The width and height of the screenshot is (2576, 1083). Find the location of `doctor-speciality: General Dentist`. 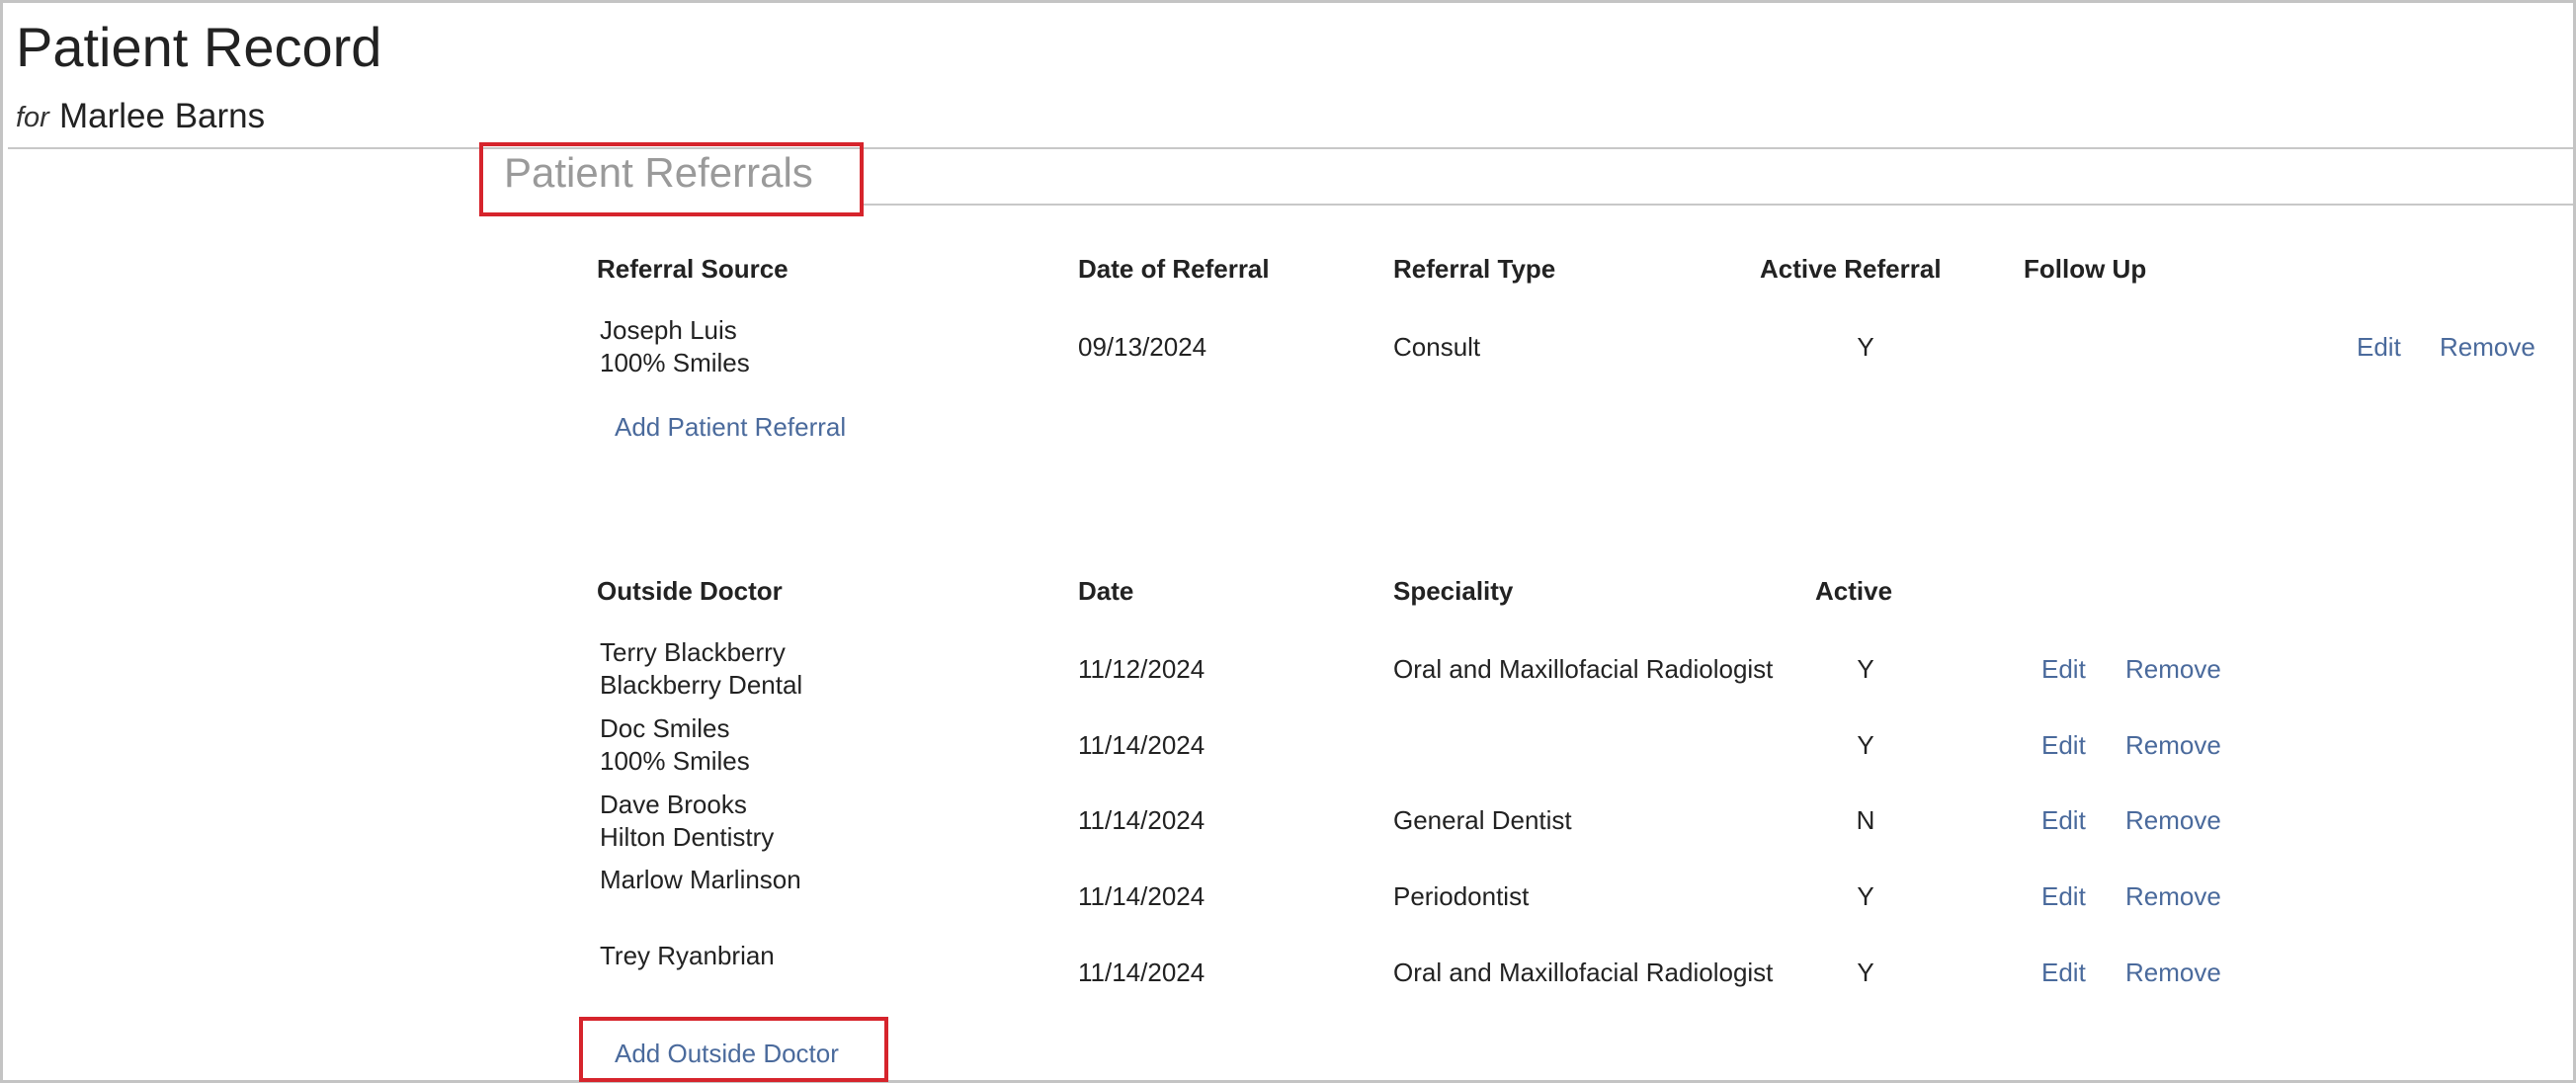

doctor-speciality: General Dentist is located at coordinates (1482, 820).